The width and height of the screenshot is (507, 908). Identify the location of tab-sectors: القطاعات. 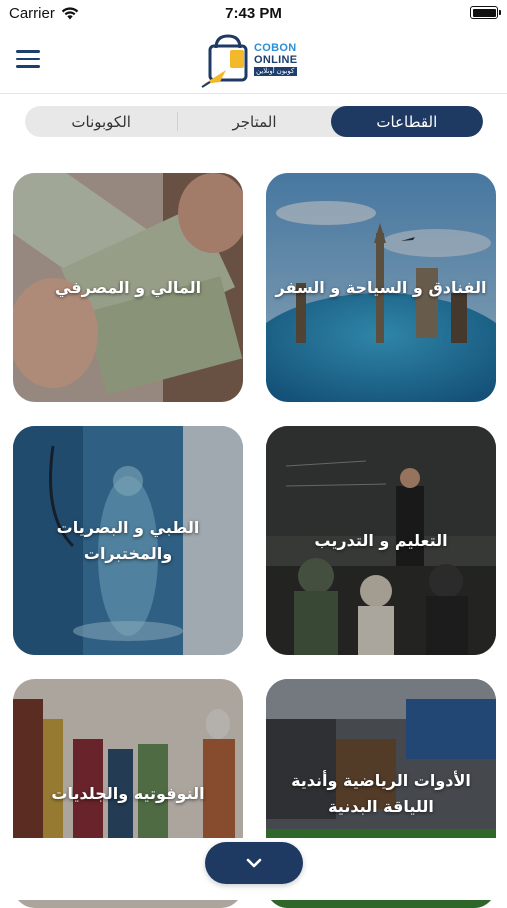
(406, 121).